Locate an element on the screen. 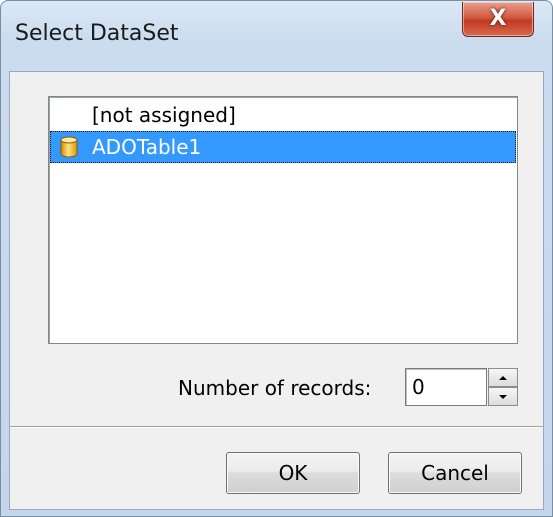  number-of-records-input is located at coordinates (446, 387).